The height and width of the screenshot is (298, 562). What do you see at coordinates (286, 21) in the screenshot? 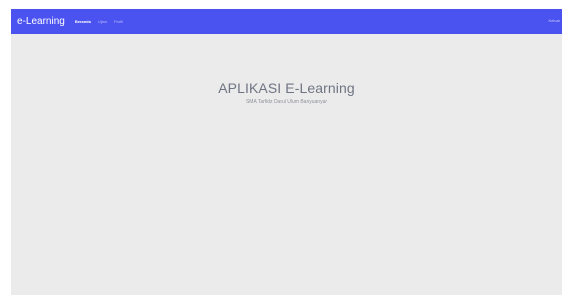
I see `top-navbar: e-Learning Beranda Ujian Profil Keluar` at bounding box center [286, 21].